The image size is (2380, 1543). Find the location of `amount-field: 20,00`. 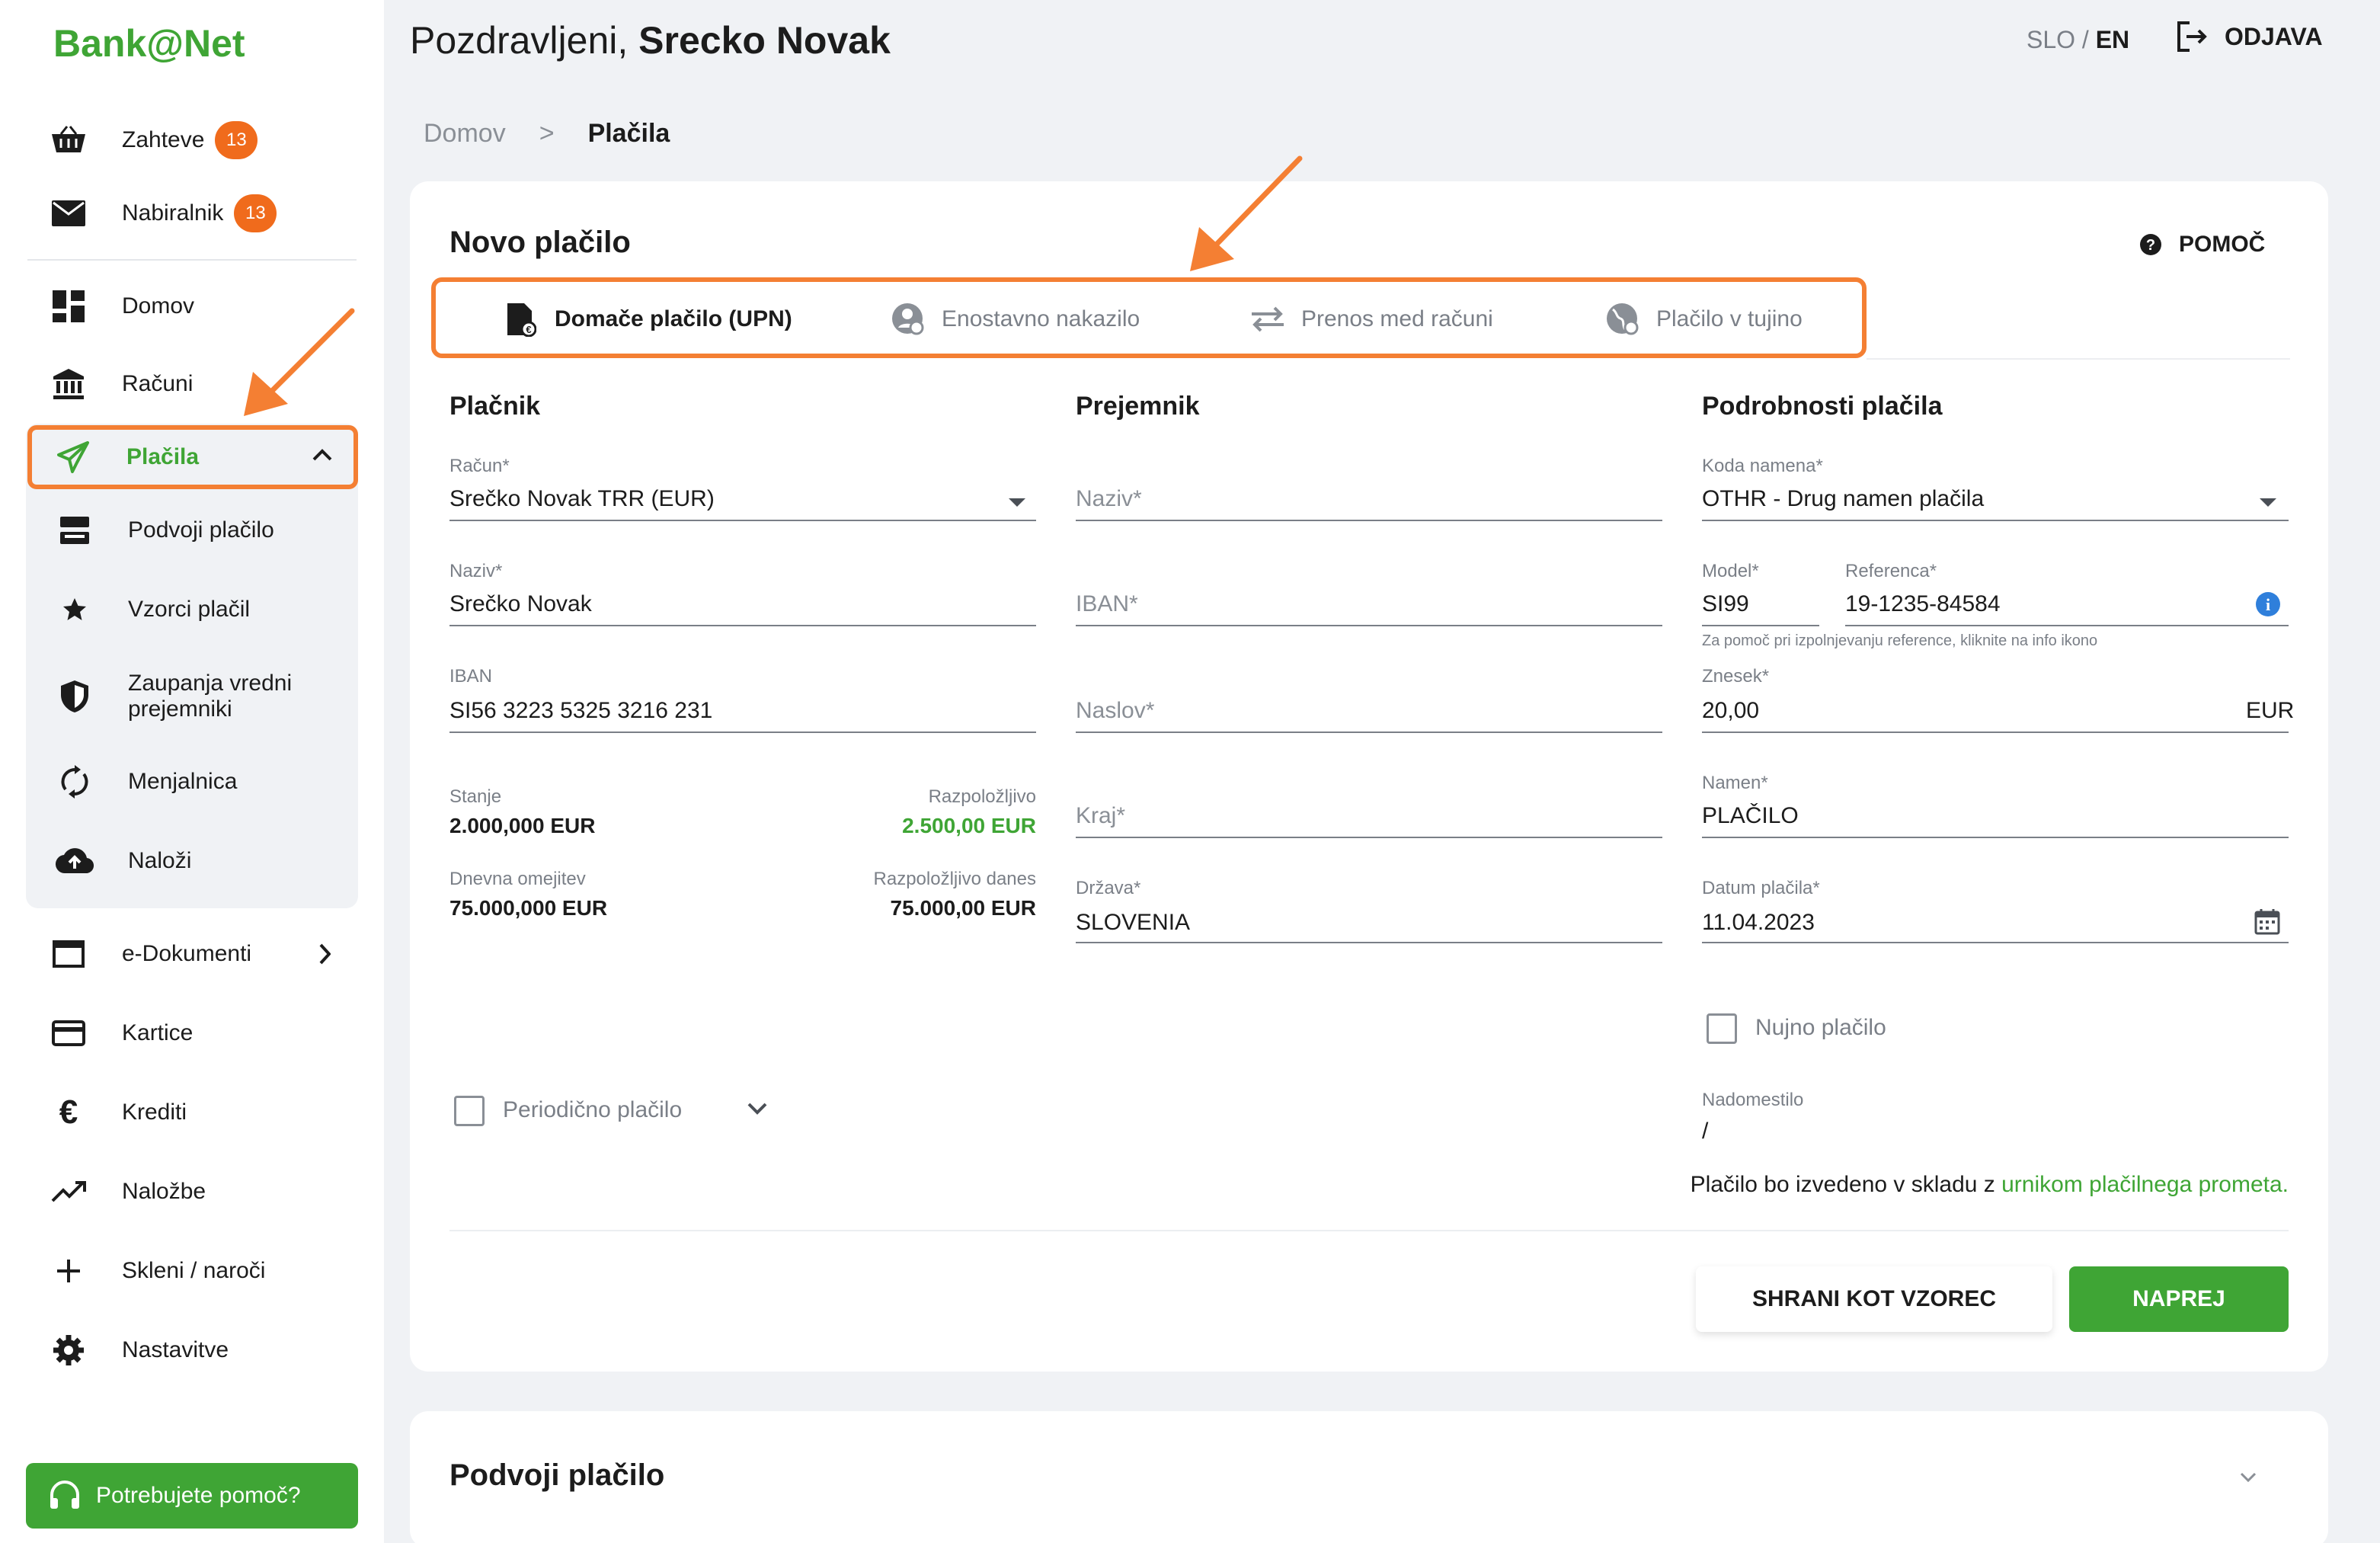

amount-field: 20,00 is located at coordinates (1731, 711).